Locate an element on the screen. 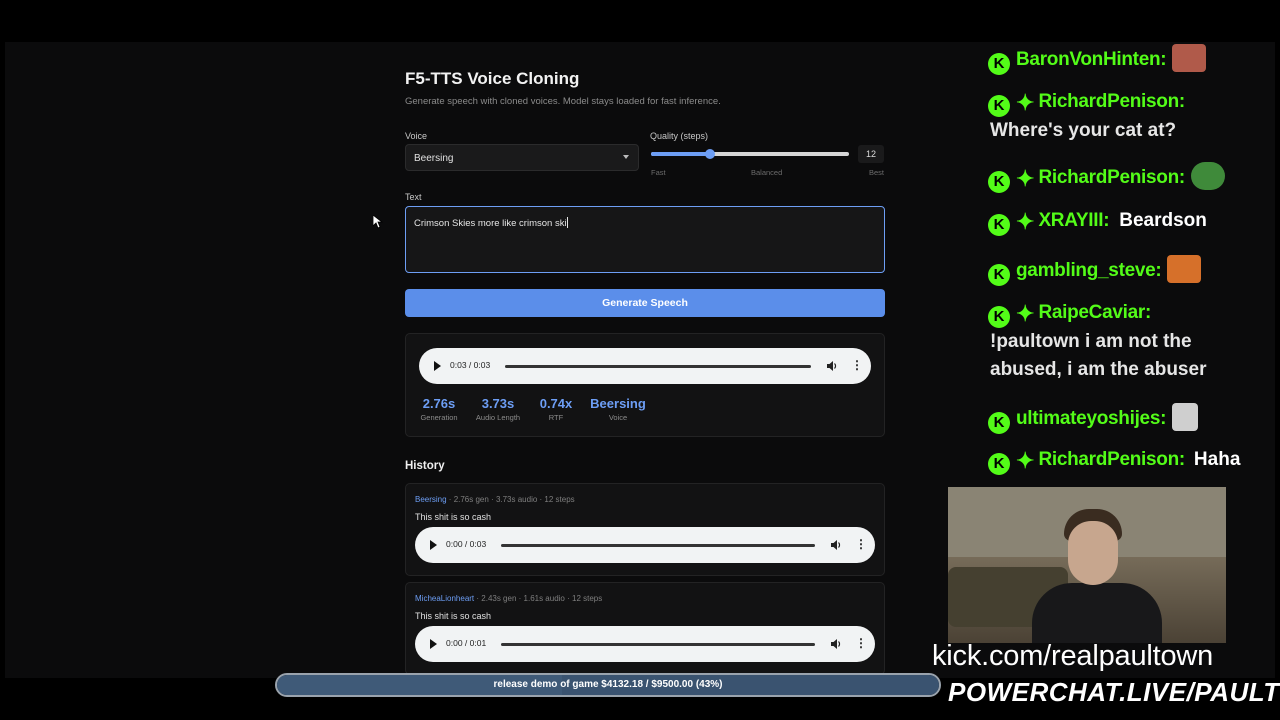 Image resolution: width=1280 pixels, height=720 pixels. stat-generation: 2.76s Generation is located at coordinates (439, 409).